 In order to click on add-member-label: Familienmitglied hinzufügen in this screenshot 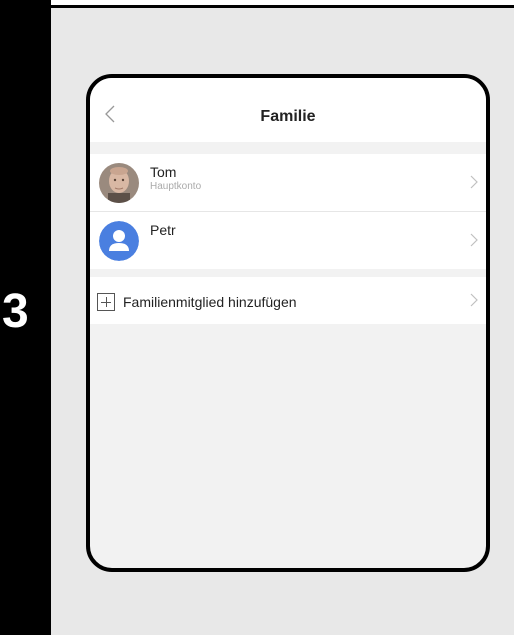, I will do `click(210, 302)`.